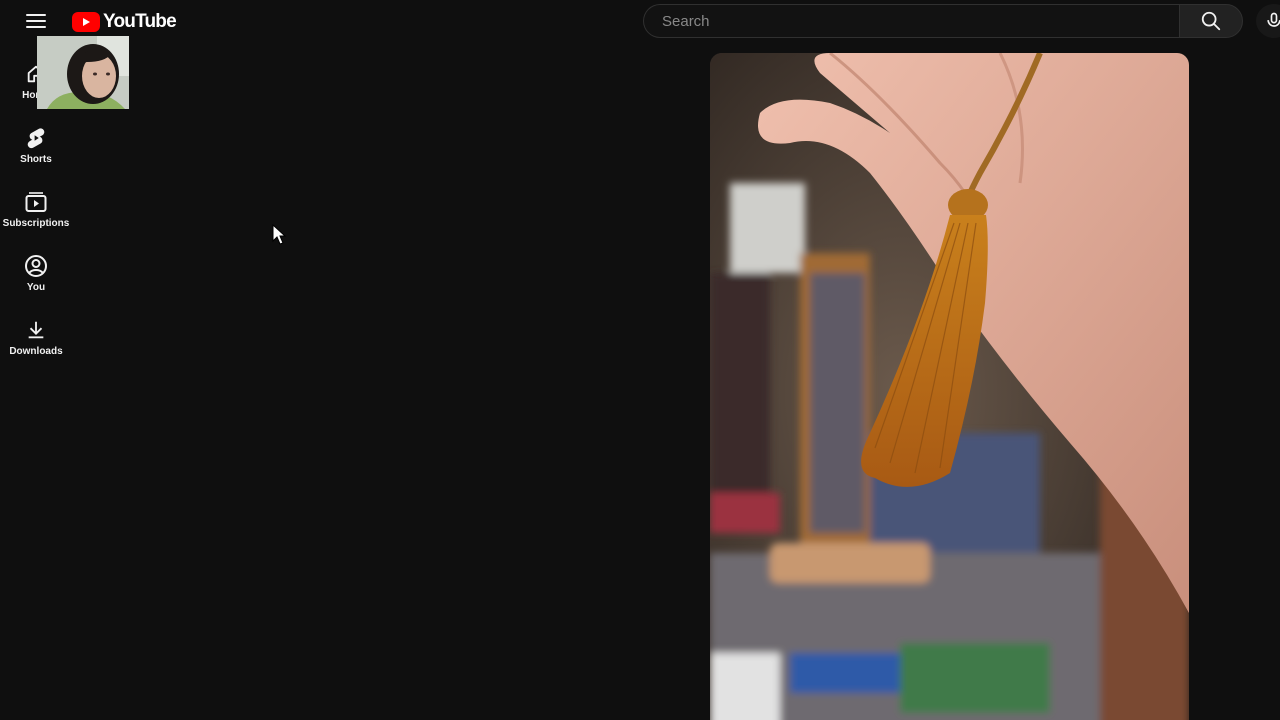  I want to click on youtube-logo: YouTube, so click(124, 22).